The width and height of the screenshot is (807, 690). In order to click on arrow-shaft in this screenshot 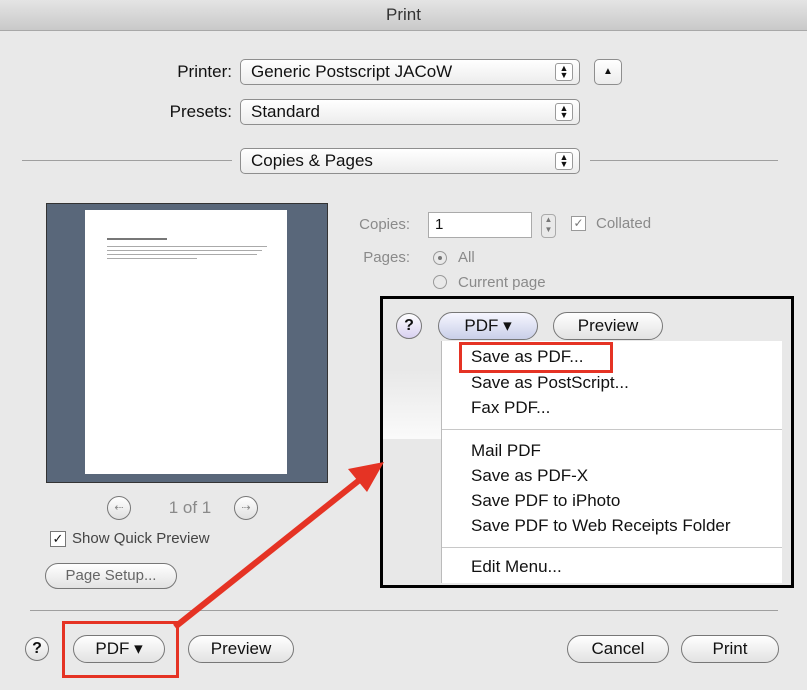, I will do `click(268, 552)`.